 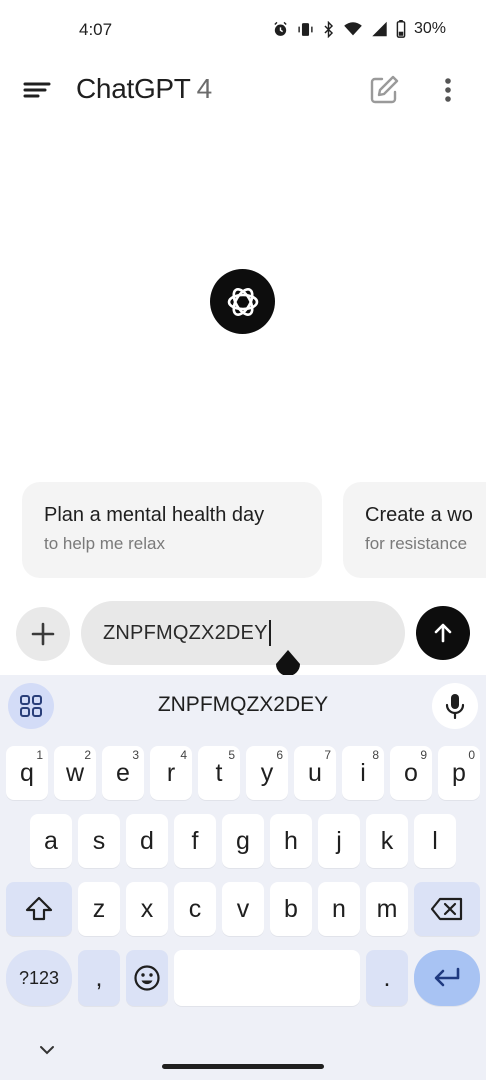 I want to click on bluetooth-icon, so click(x=328, y=29).